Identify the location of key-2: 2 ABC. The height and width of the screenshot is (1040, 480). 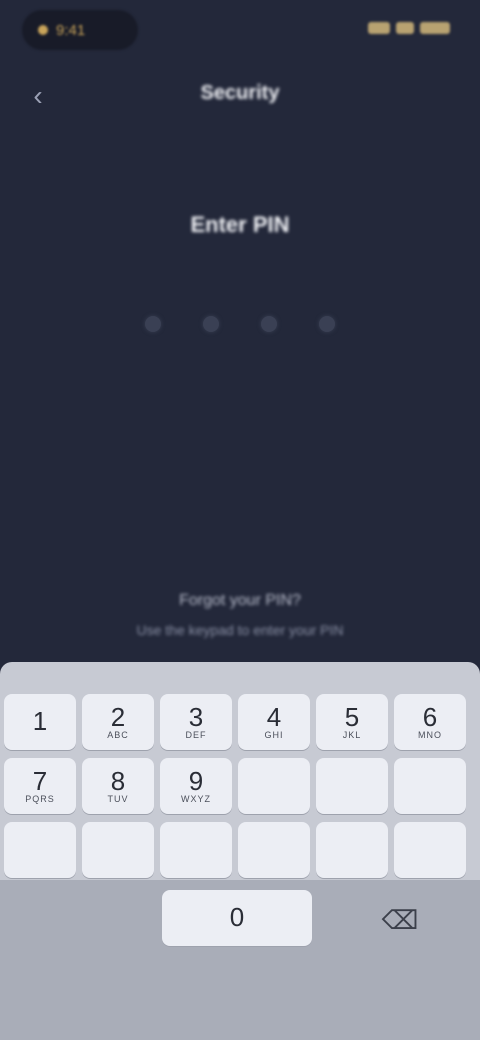
(118, 722).